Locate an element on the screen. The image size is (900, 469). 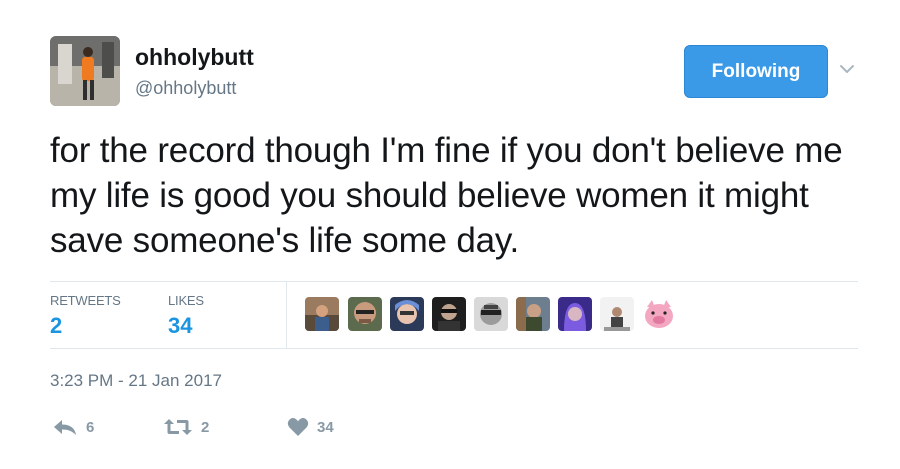
like-count: 34 is located at coordinates (325, 427).